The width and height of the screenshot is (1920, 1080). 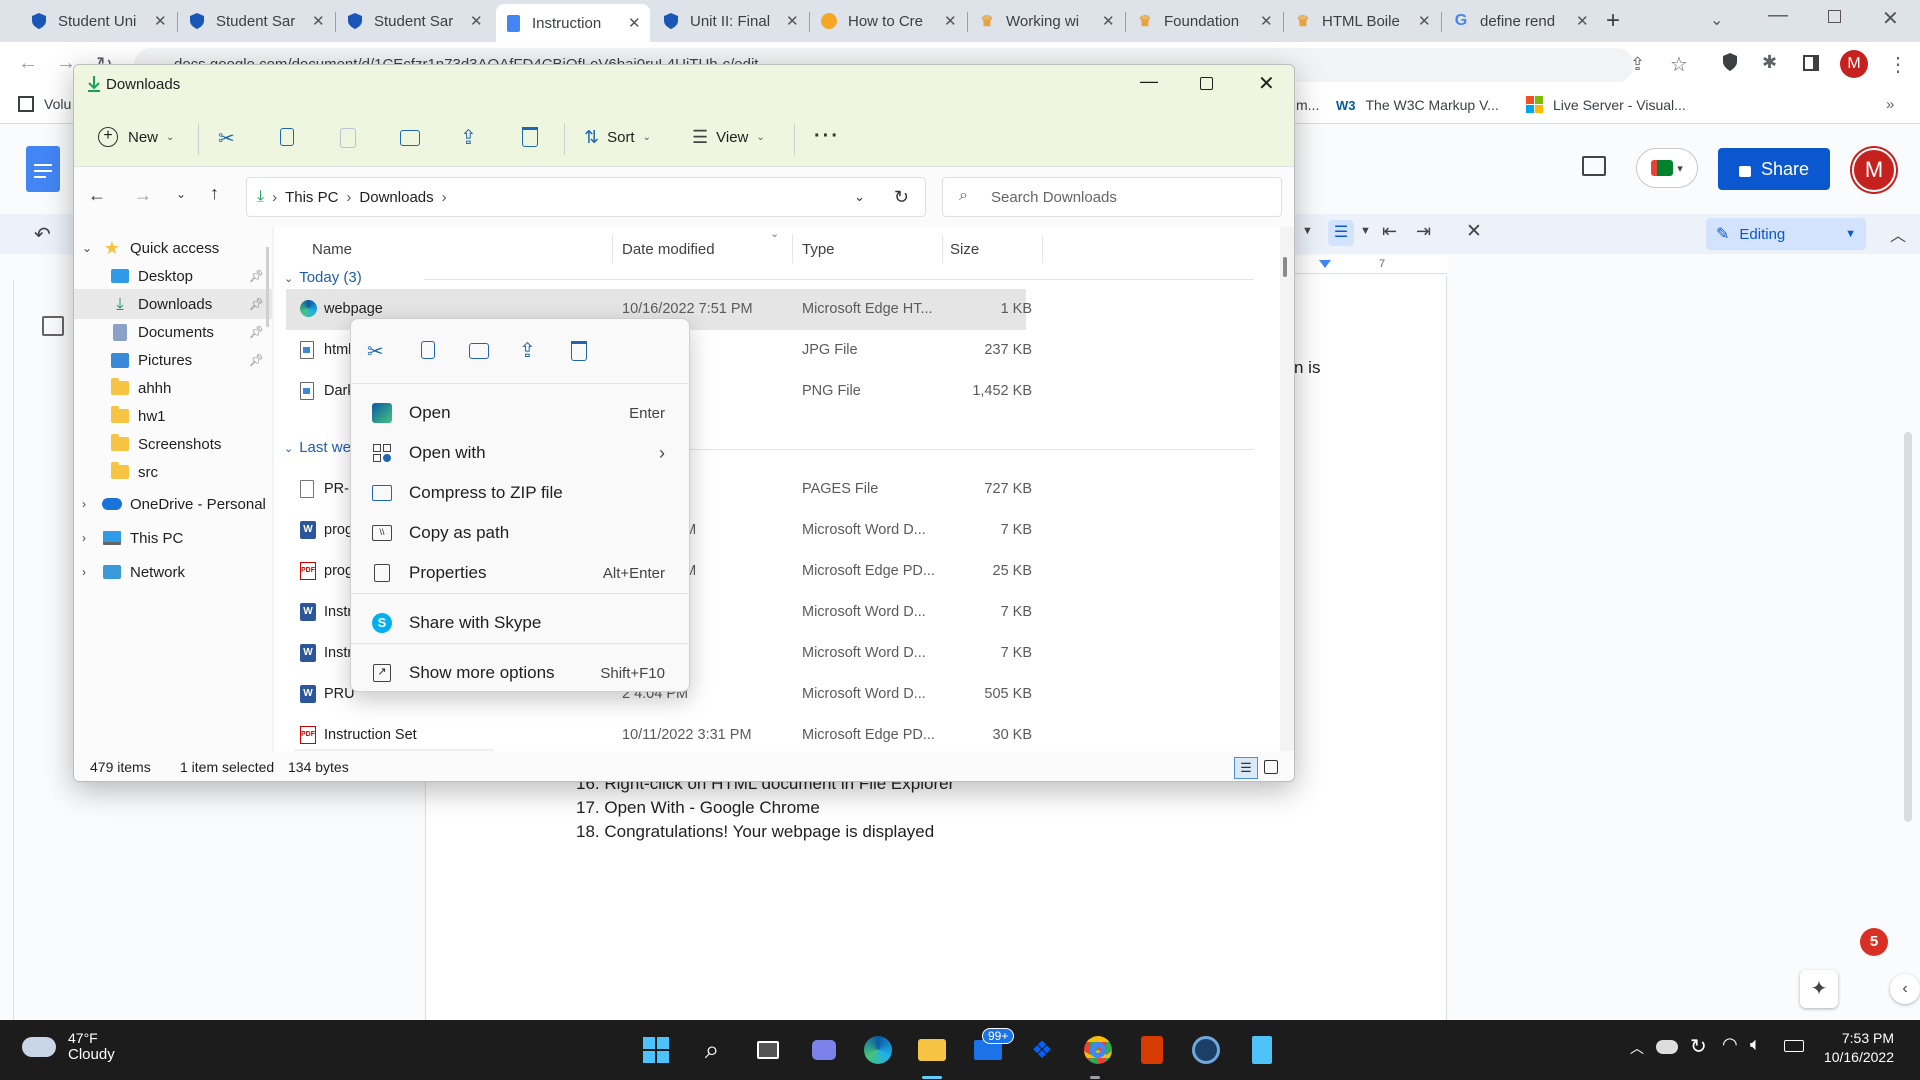 What do you see at coordinates (287, 137) in the screenshot?
I see `copy-icon` at bounding box center [287, 137].